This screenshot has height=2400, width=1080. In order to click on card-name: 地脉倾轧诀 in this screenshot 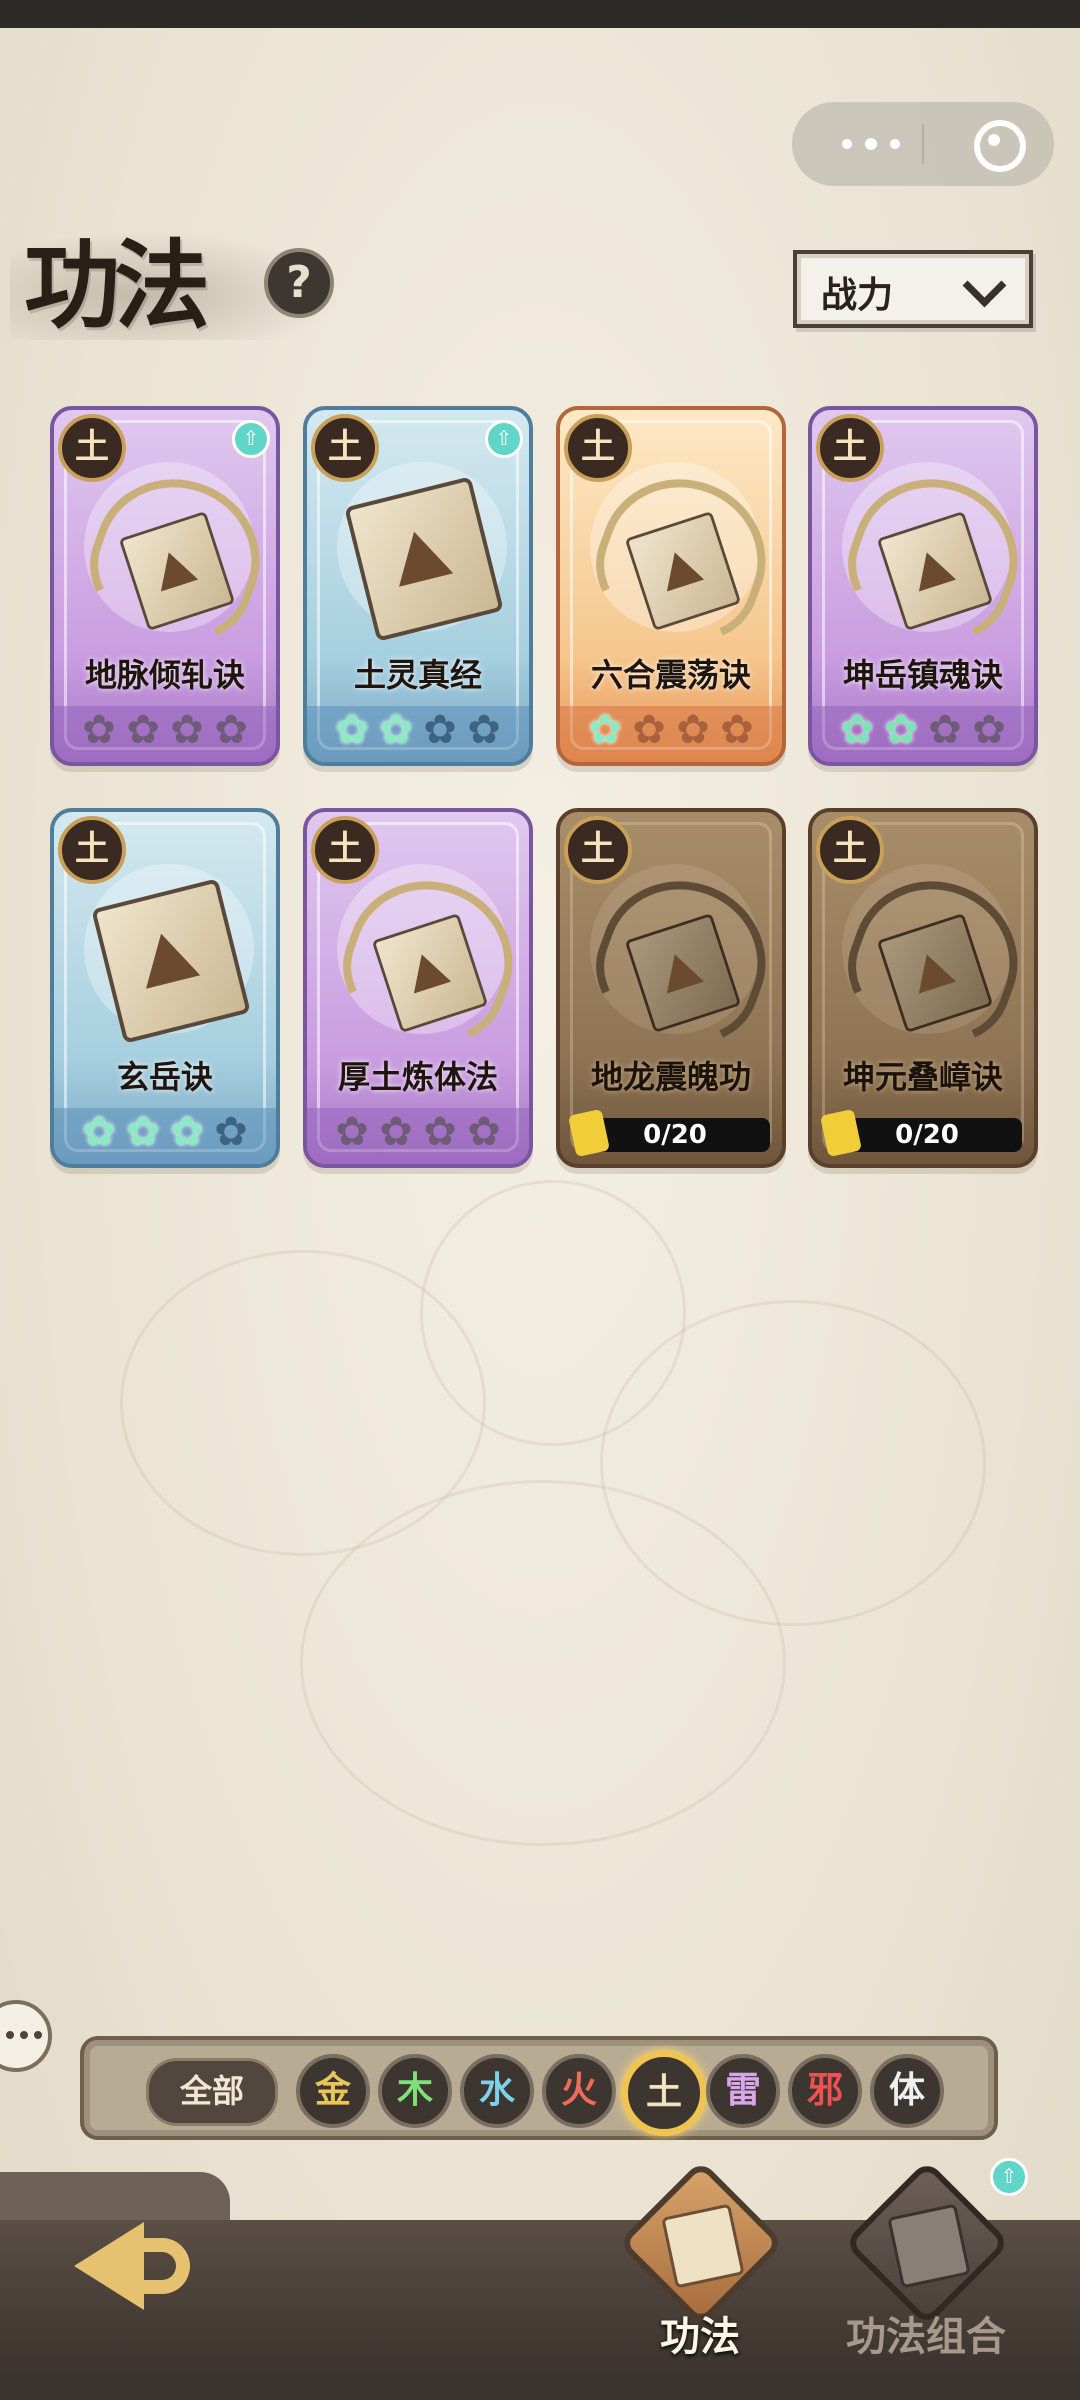, I will do `click(164, 675)`.